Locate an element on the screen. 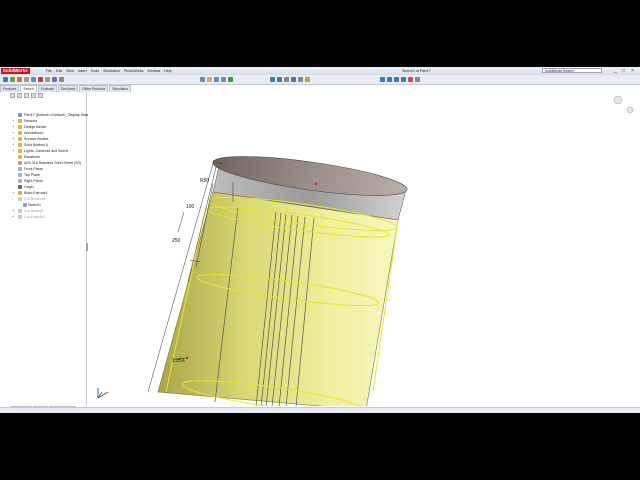 This screenshot has width=640, height=480. tab-dimxpert: DimXpert is located at coordinates (68, 88).